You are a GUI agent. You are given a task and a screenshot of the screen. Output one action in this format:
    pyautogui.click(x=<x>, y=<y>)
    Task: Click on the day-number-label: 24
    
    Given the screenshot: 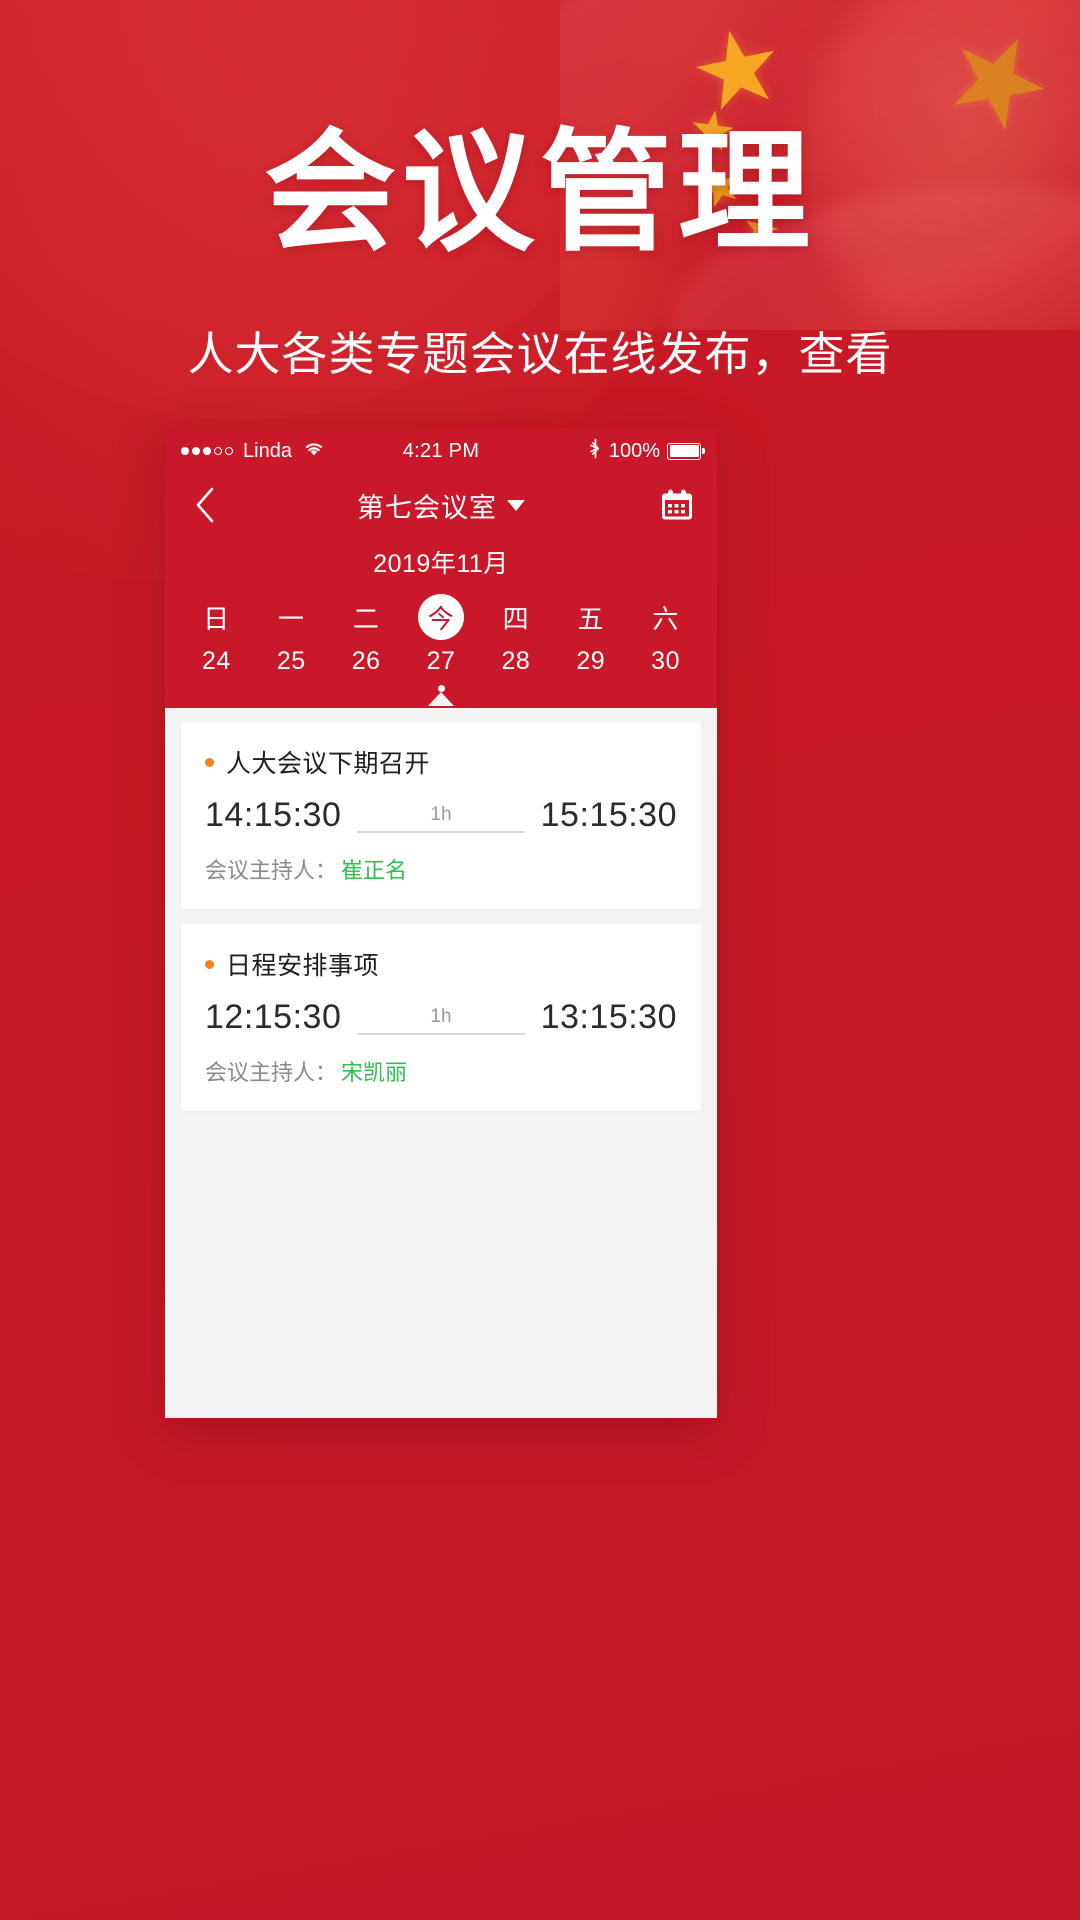 What is the action you would take?
    pyautogui.click(x=216, y=661)
    